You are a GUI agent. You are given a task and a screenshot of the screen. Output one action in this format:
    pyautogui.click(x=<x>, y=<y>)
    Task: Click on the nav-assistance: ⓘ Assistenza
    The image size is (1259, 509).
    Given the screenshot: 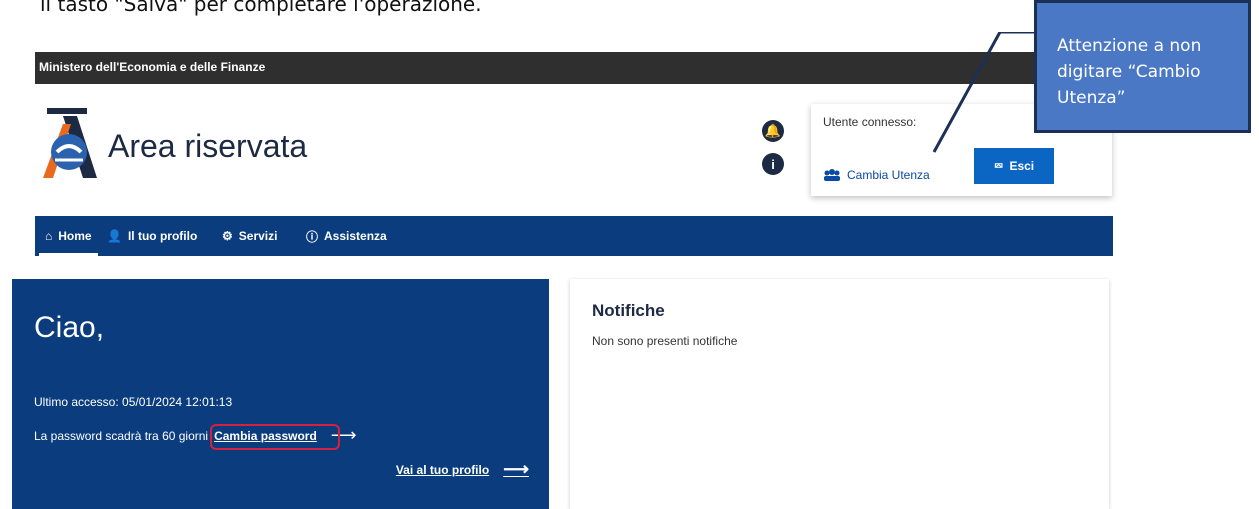 What is the action you would take?
    pyautogui.click(x=346, y=236)
    